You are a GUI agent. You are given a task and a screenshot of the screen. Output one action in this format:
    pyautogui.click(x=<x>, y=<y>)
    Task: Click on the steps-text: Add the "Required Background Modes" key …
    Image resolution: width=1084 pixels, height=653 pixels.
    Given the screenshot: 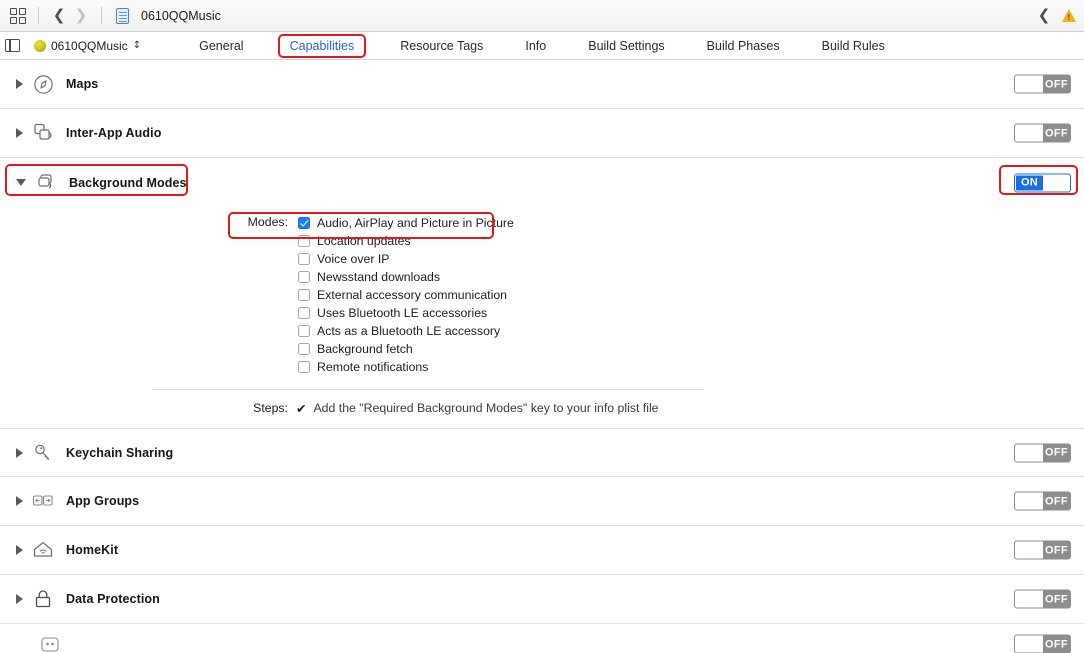 What is the action you would take?
    pyautogui.click(x=486, y=408)
    